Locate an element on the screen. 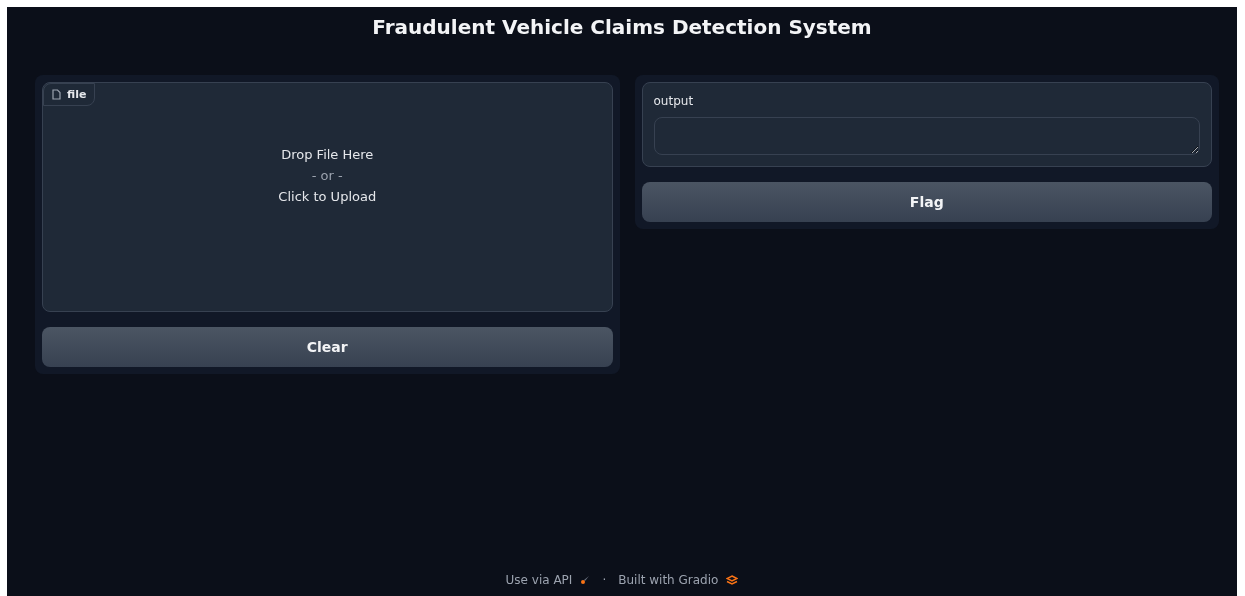 This screenshot has width=1245, height=596. field-label: file is located at coordinates (77, 94).